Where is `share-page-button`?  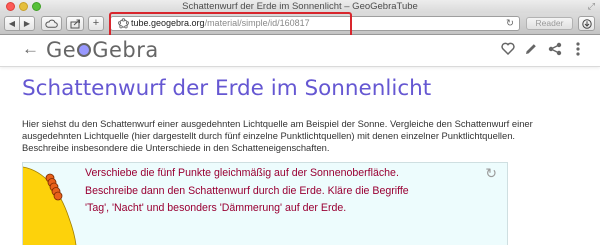
share-page-button is located at coordinates (75, 23).